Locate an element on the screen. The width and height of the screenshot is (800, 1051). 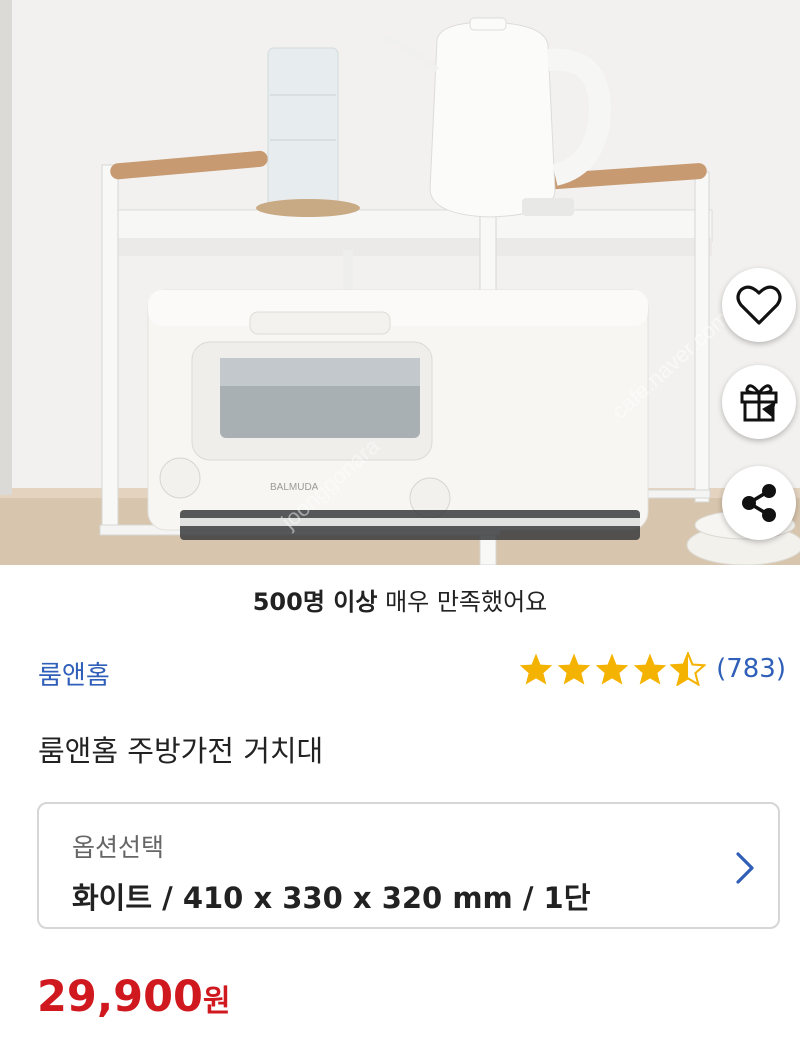
option-selected-value: 화이트 / 410 x 330 x 320 mm / 1단 is located at coordinates (331, 898).